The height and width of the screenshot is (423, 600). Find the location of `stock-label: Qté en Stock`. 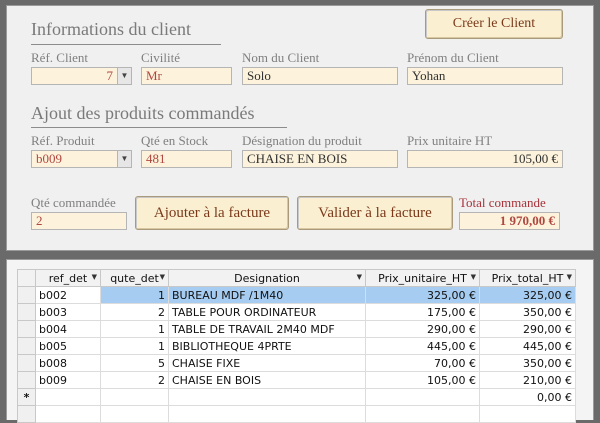

stock-label: Qté en Stock is located at coordinates (175, 140).